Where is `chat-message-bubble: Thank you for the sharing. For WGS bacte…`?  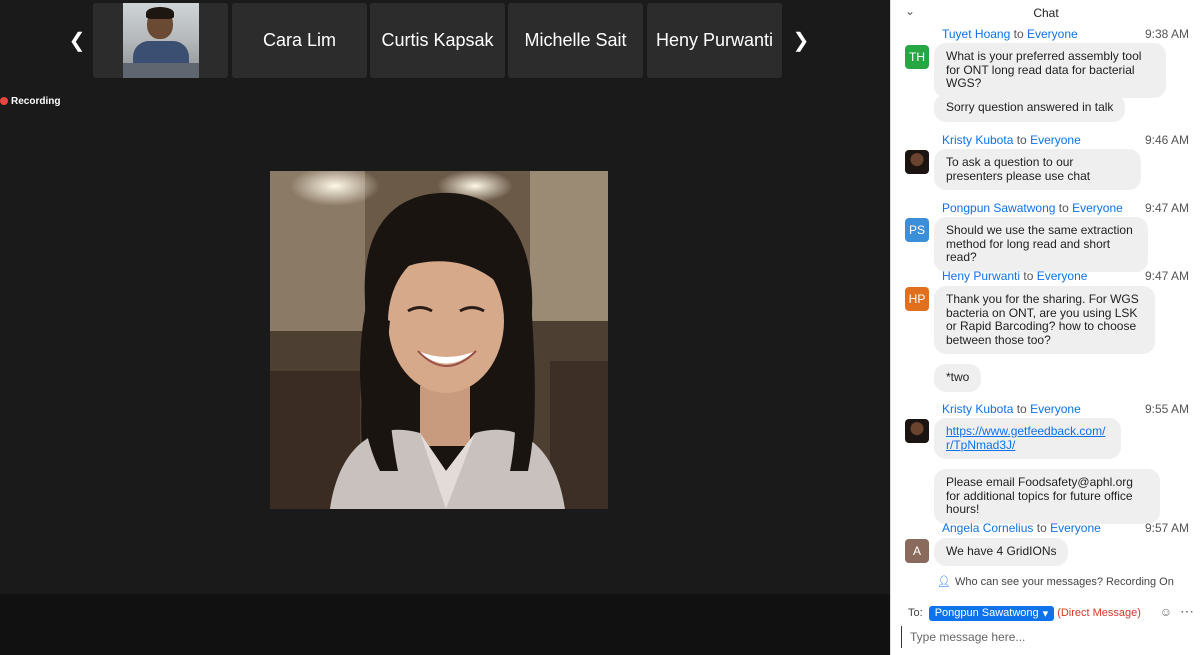
chat-message-bubble: Thank you for the sharing. For WGS bacte… is located at coordinates (1044, 320).